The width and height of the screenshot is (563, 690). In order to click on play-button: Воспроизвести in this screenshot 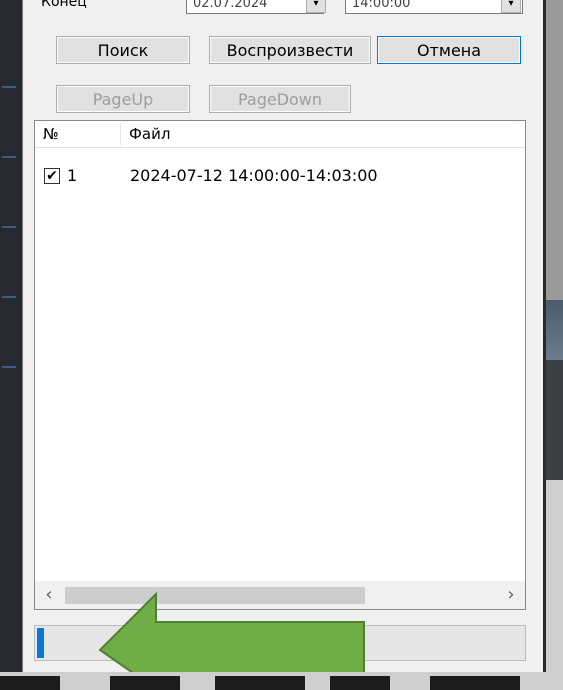, I will do `click(290, 50)`.